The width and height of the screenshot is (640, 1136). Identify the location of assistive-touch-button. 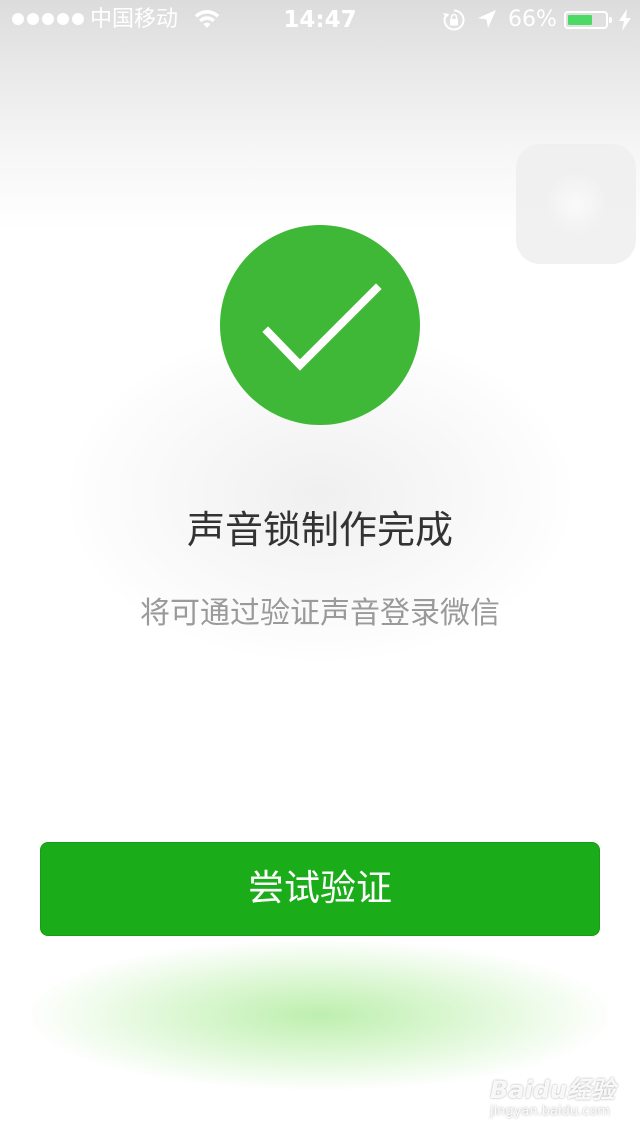
(576, 204).